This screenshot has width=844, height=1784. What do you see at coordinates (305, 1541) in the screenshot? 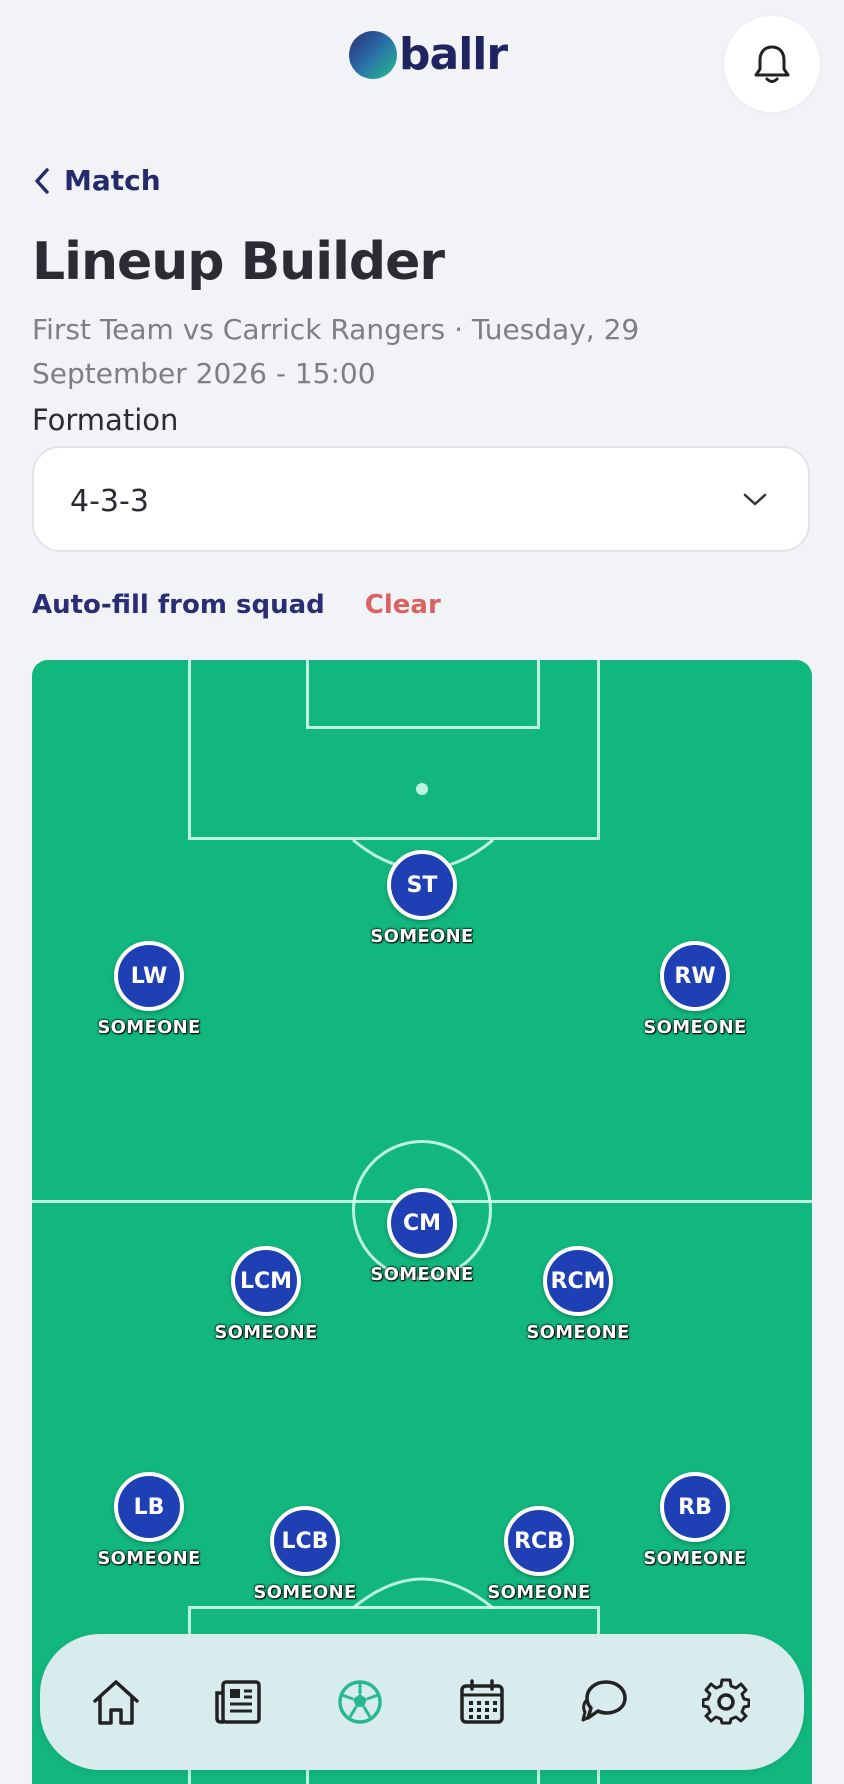
I see `position-chip: LCB` at bounding box center [305, 1541].